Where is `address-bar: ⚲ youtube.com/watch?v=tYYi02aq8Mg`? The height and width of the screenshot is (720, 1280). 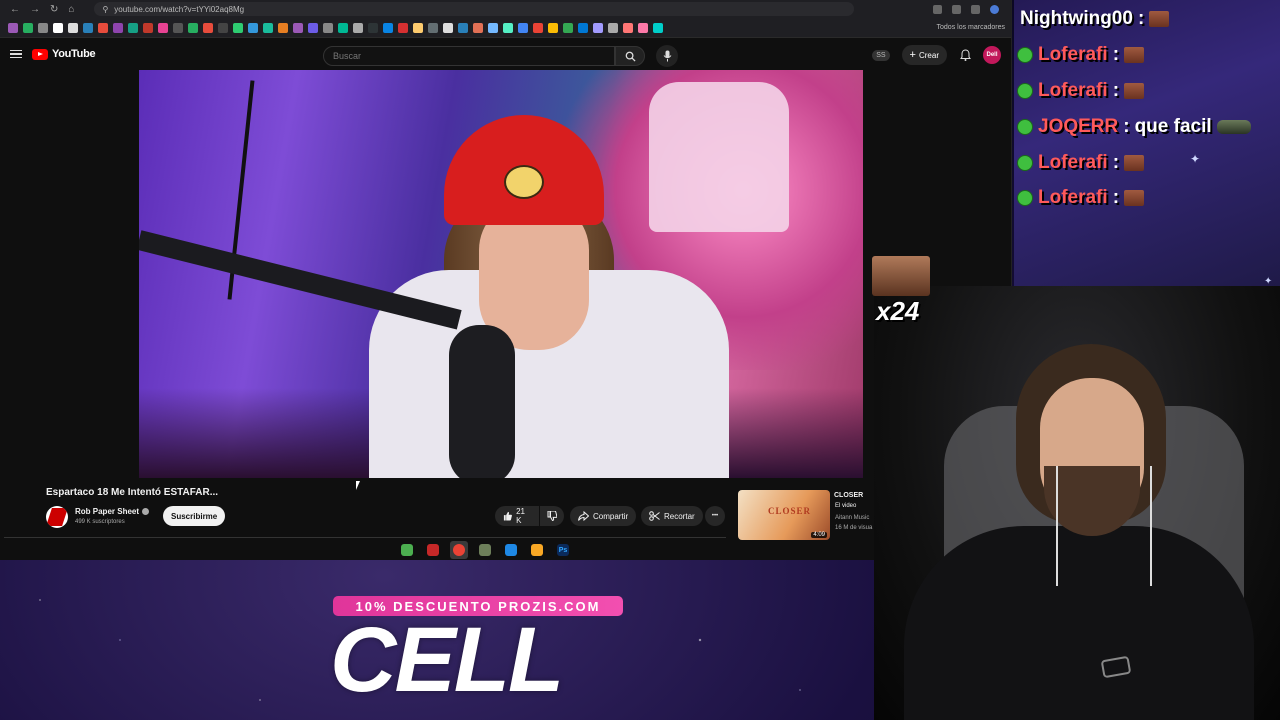 address-bar: ⚲ youtube.com/watch?v=tYYi02aq8Mg is located at coordinates (474, 9).